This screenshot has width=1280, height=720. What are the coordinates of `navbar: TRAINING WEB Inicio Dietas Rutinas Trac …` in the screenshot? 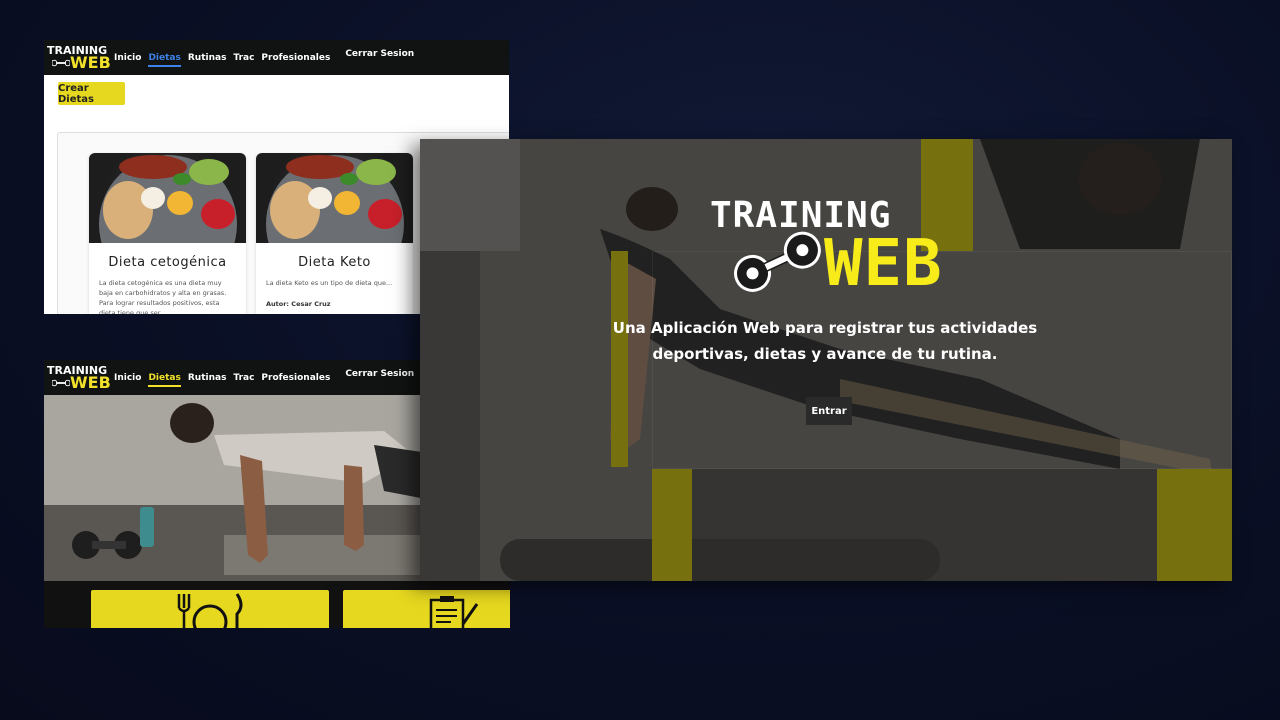 It's located at (276, 57).